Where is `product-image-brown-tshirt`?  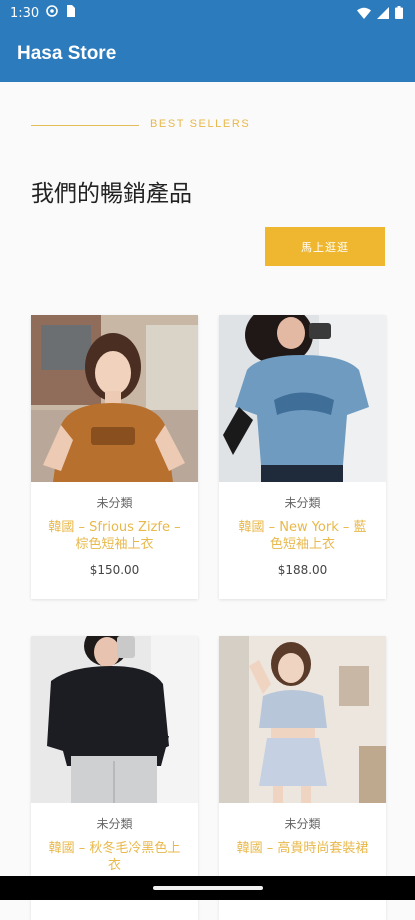
product-image-brown-tshirt is located at coordinates (114, 398).